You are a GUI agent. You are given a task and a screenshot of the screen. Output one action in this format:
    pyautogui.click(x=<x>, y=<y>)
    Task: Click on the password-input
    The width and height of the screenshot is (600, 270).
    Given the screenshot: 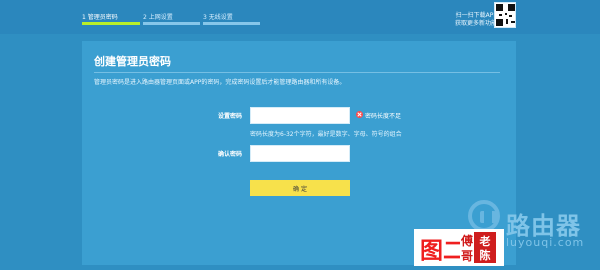 What is the action you would take?
    pyautogui.click(x=300, y=115)
    